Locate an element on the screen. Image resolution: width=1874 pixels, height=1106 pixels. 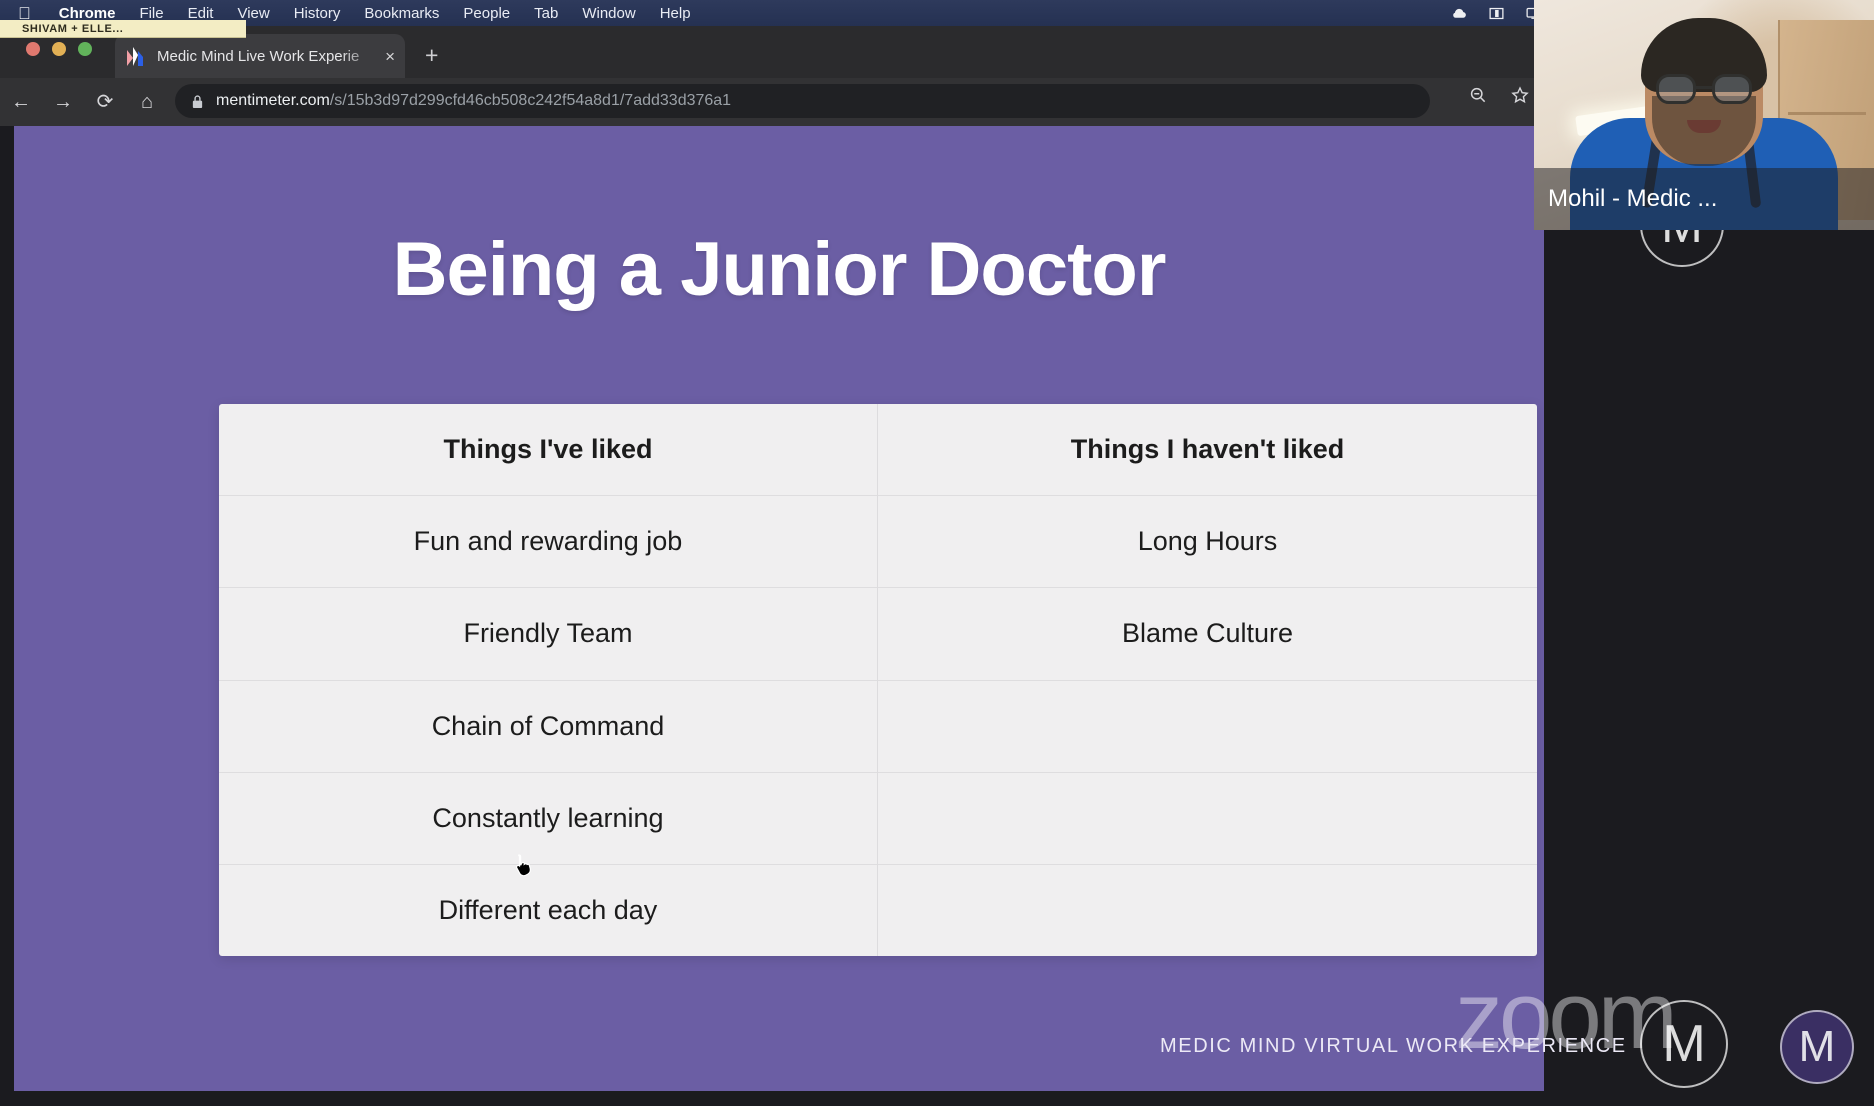
menu-item-file: File is located at coordinates (151, 13).